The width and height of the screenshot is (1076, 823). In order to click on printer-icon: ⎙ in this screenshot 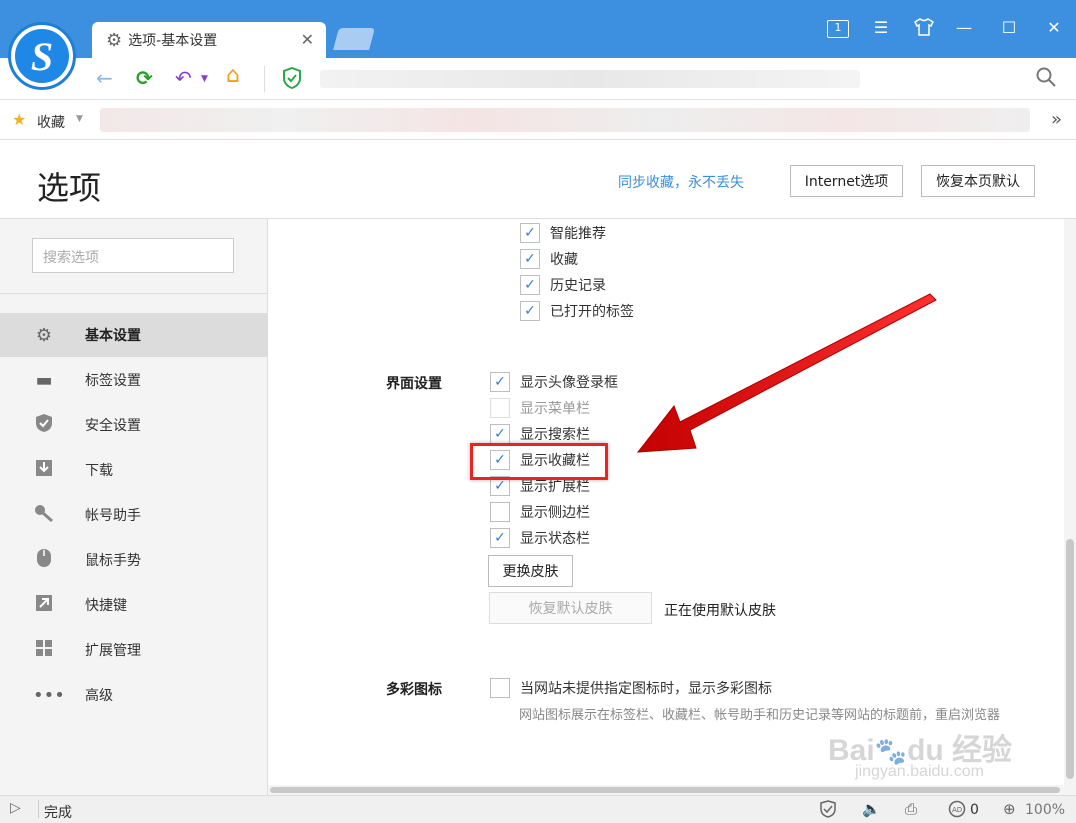, I will do `click(911, 809)`.